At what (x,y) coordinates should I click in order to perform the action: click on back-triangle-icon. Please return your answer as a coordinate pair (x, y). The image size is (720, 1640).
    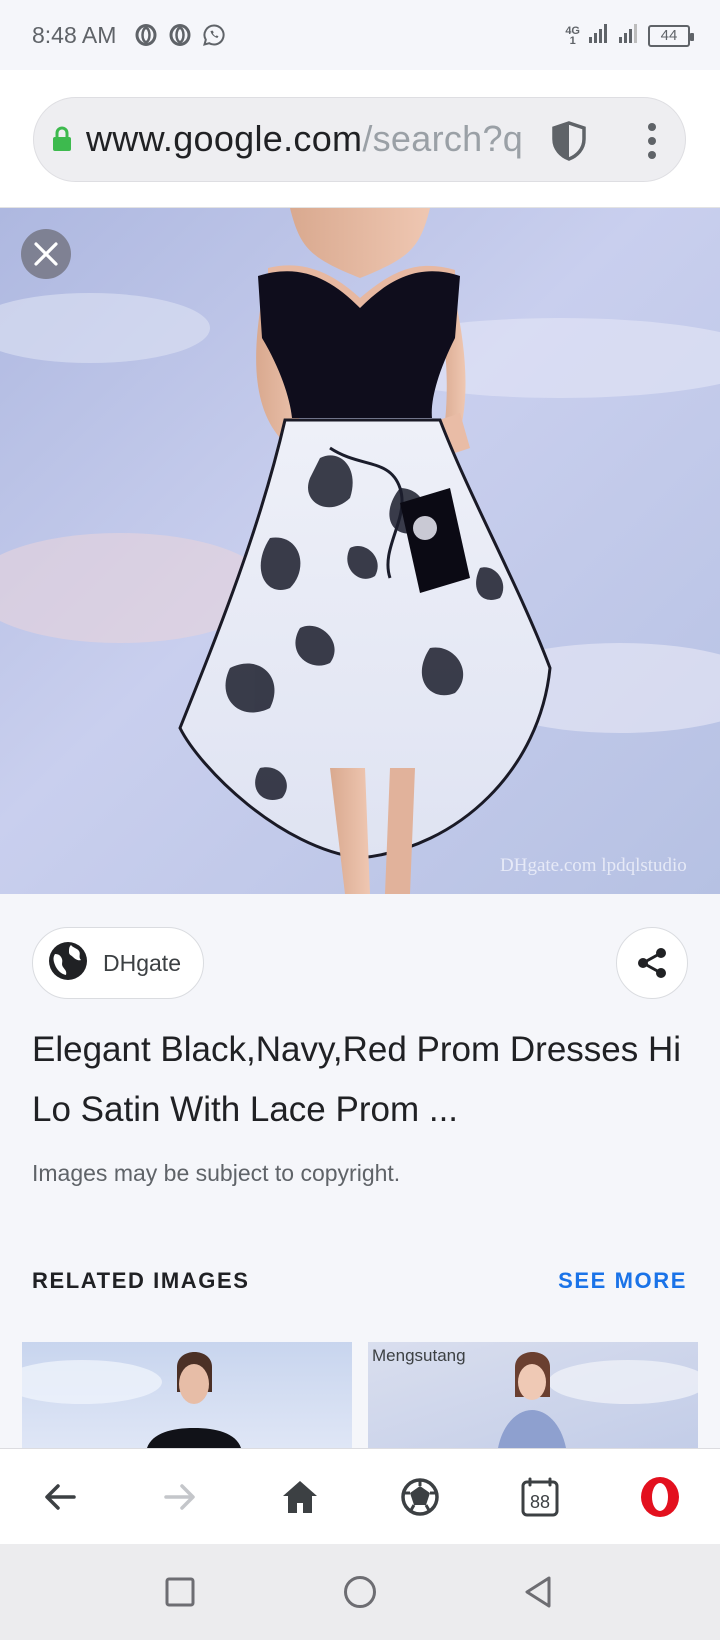
    Looking at the image, I should click on (538, 1592).